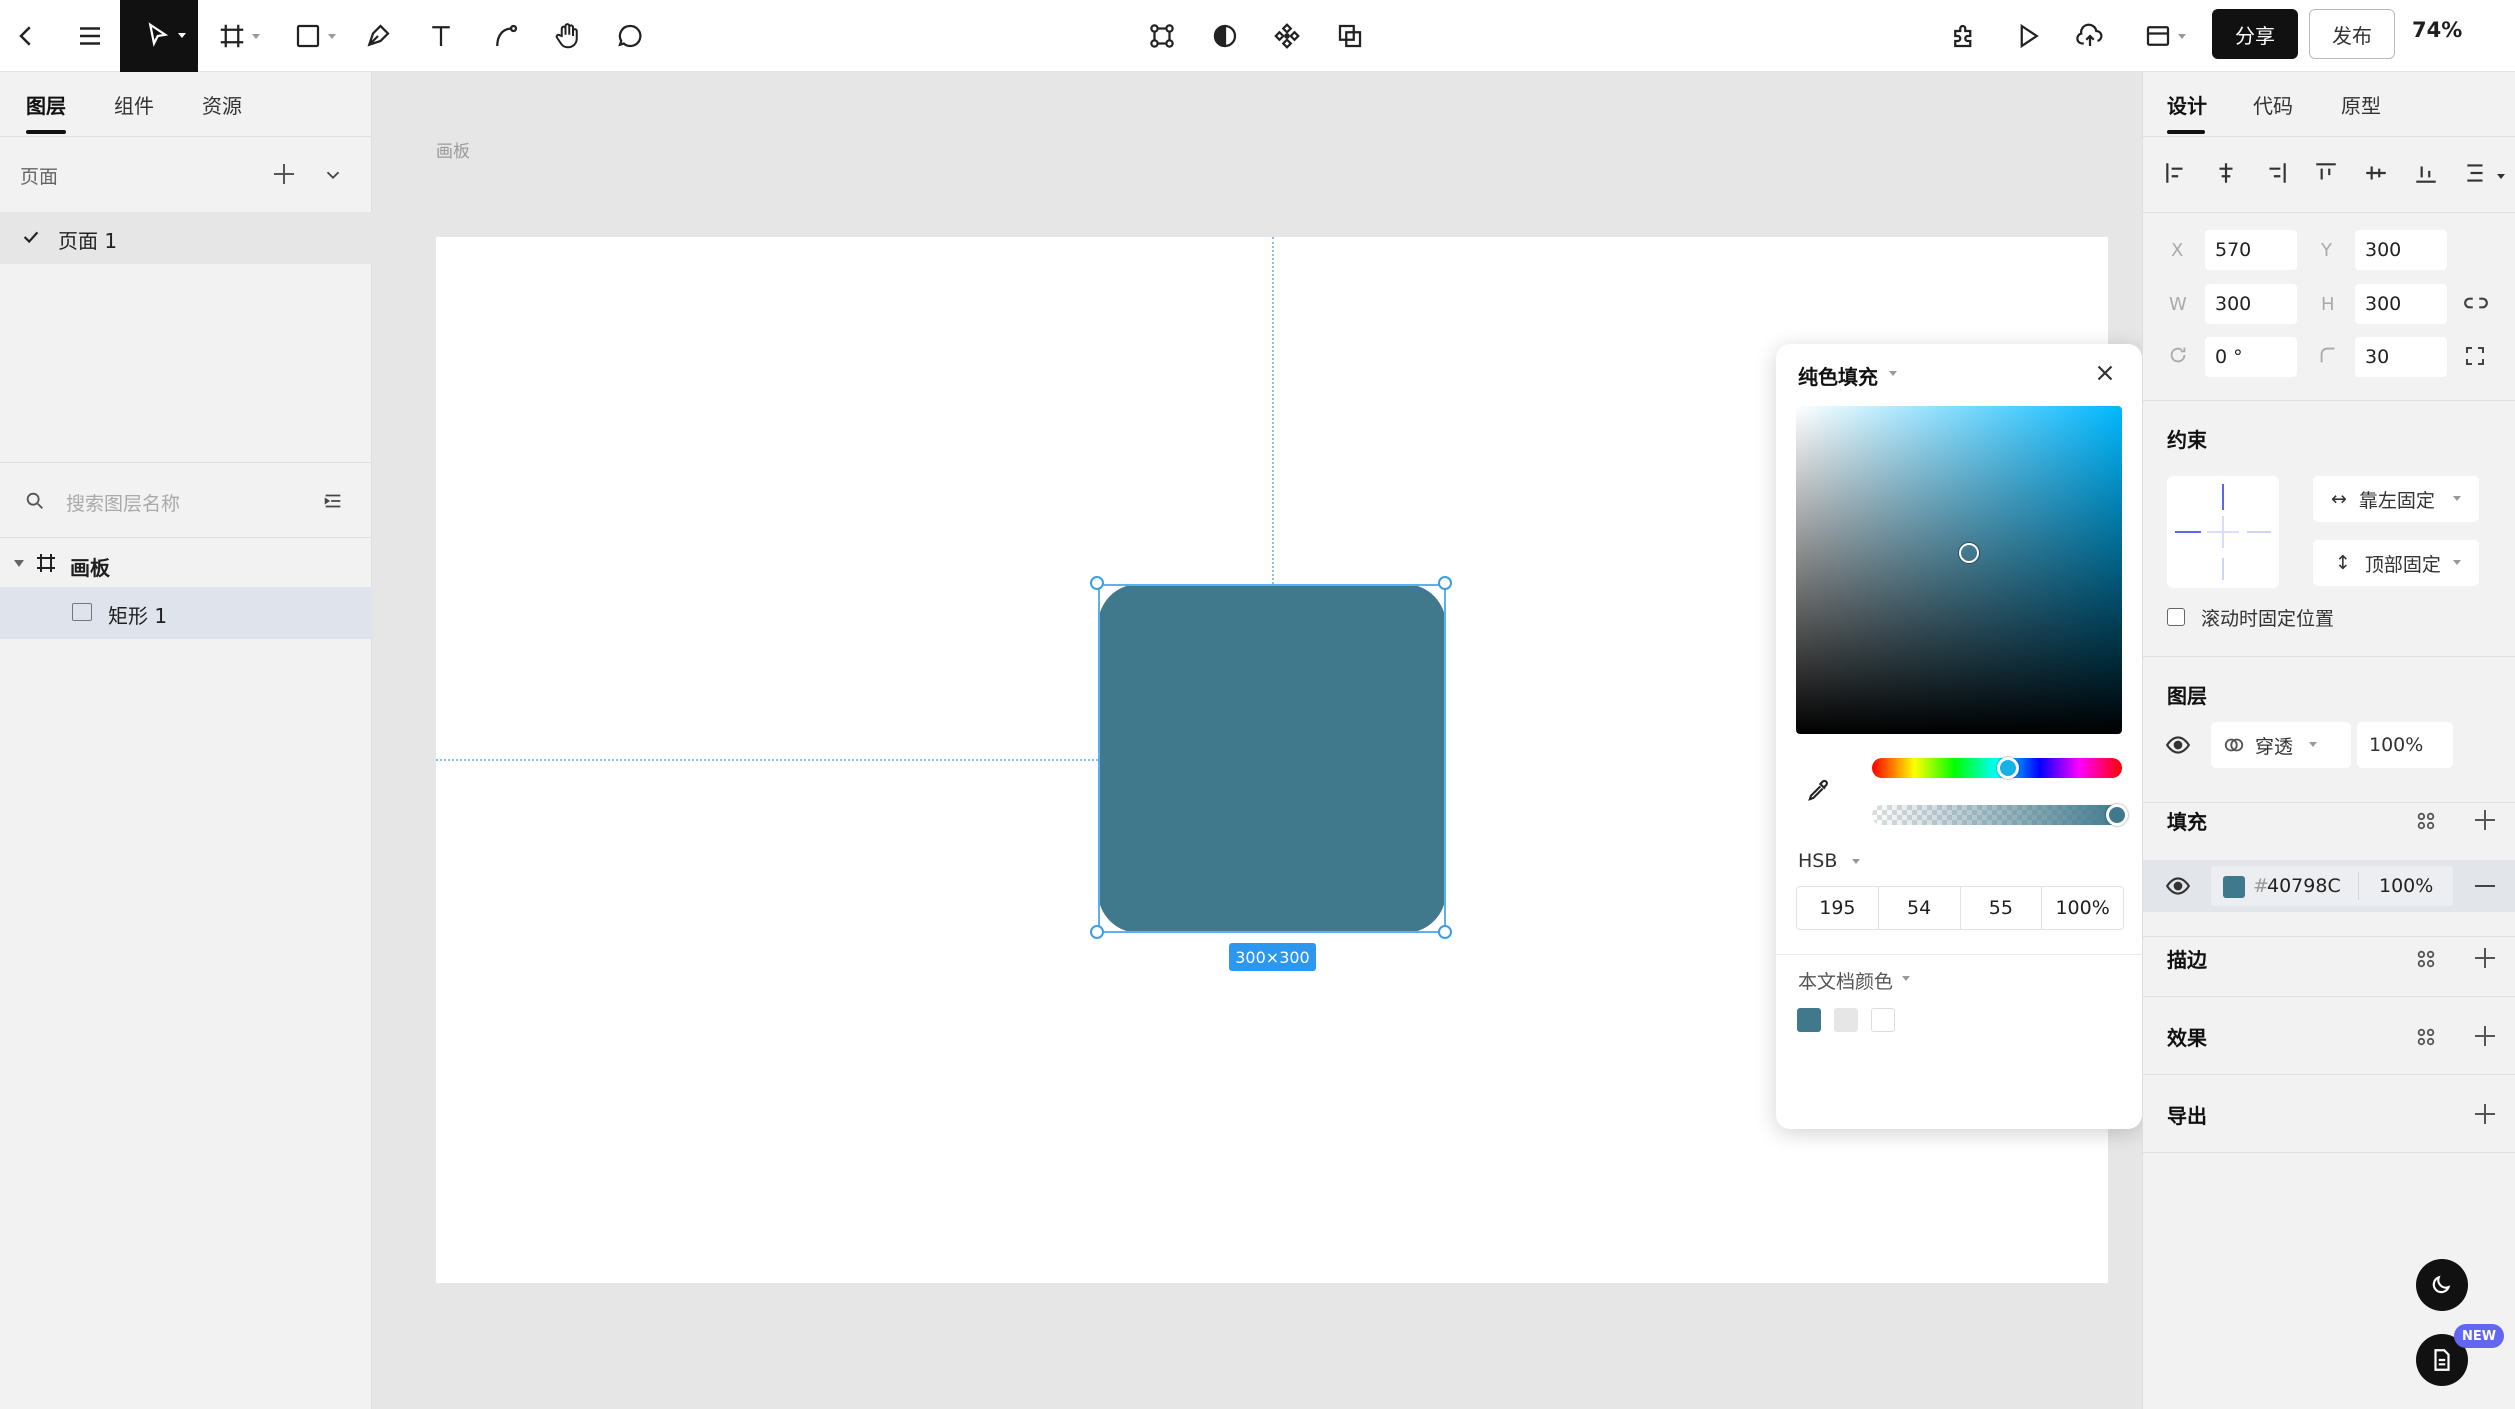 The width and height of the screenshot is (2515, 1409). I want to click on radius-input: 30, so click(2401, 357).